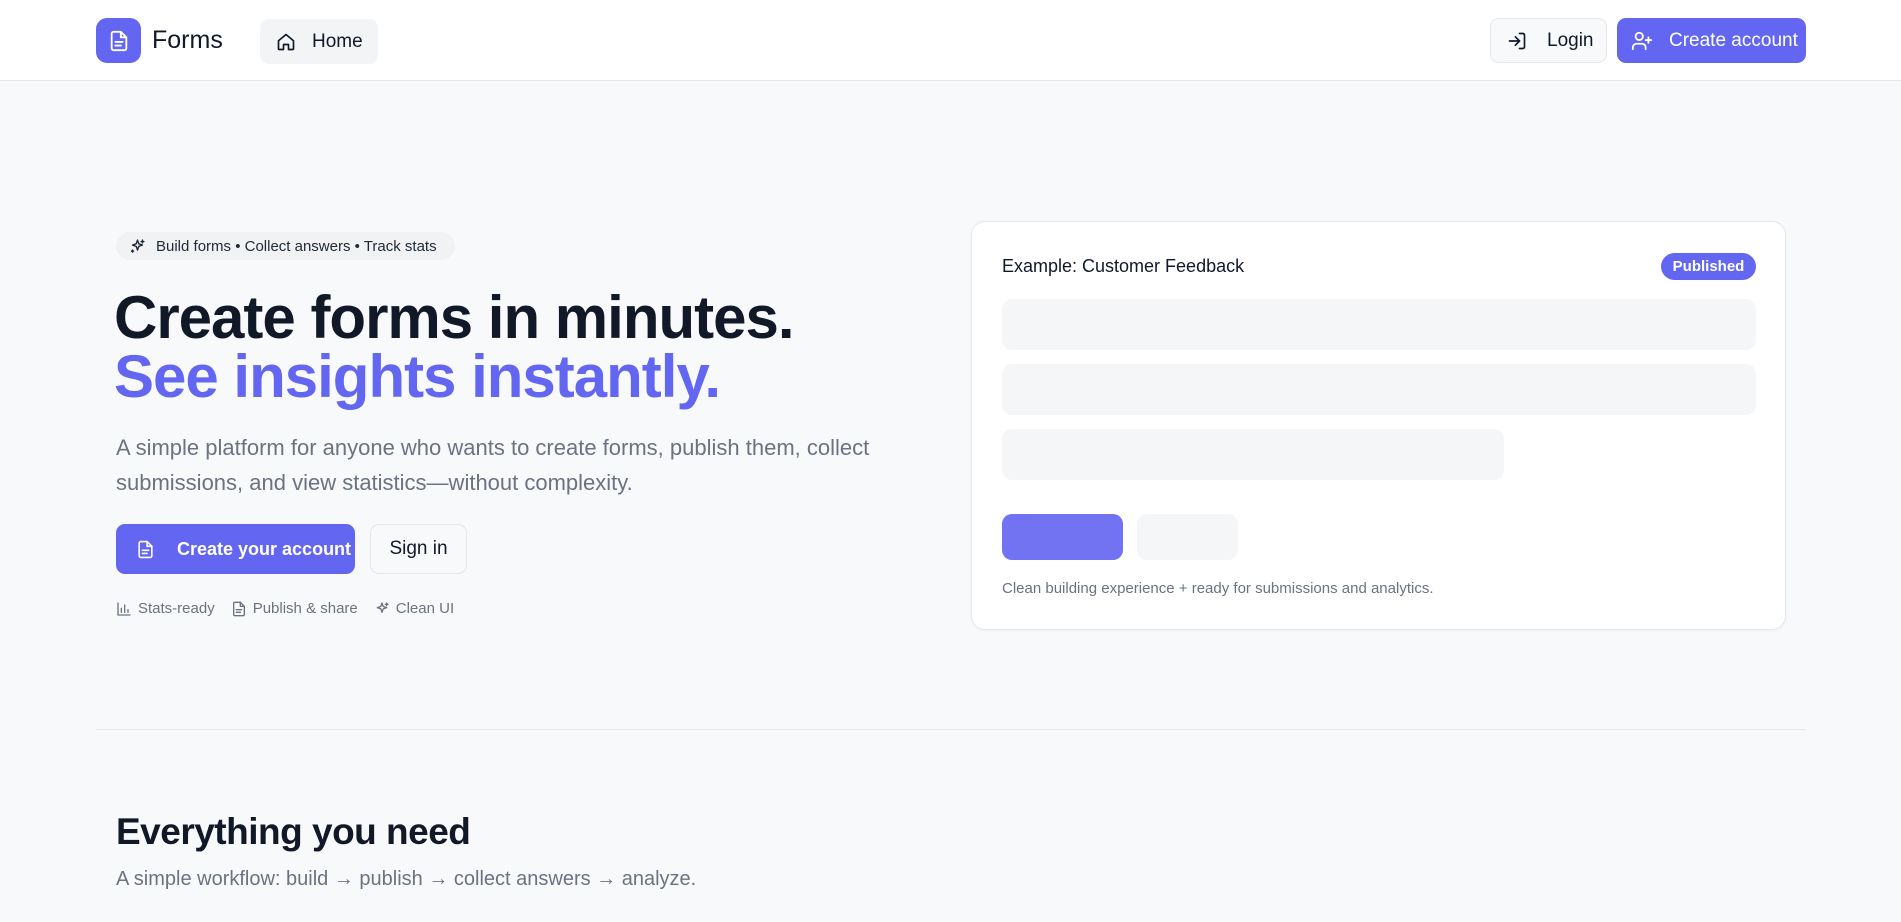 This screenshot has height=922, width=1901. I want to click on feature-stats-ready: Stats-ready, so click(165, 608).